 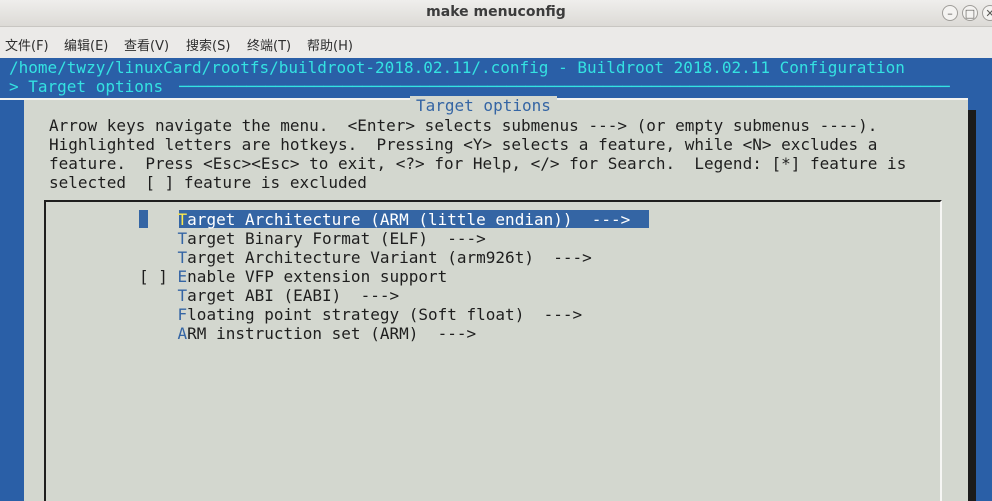 I want to click on menu-item: [ ] Enable VFP extension support, so click(x=384, y=276).